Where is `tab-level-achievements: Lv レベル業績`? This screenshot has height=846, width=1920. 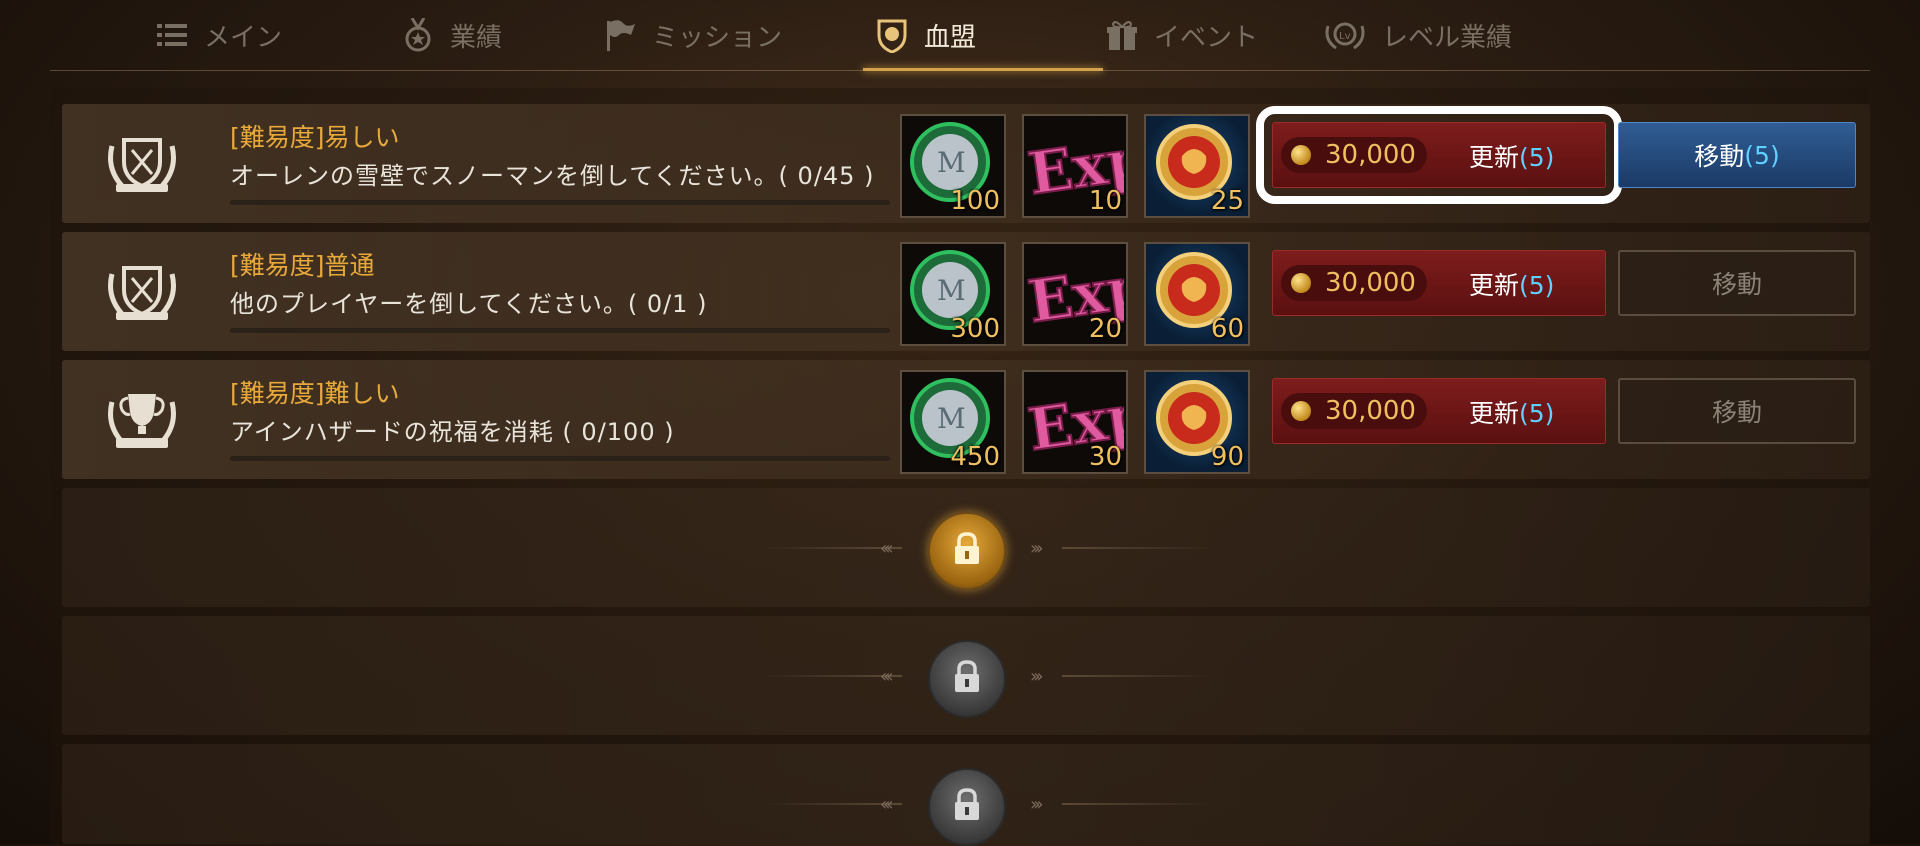
tab-level-achievements: Lv レベル業績 is located at coordinates (1417, 35).